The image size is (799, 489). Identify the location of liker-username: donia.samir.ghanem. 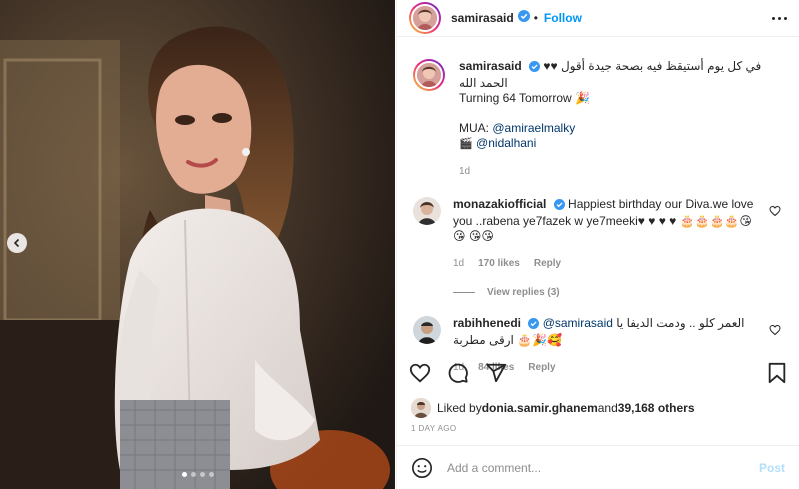
(540, 408).